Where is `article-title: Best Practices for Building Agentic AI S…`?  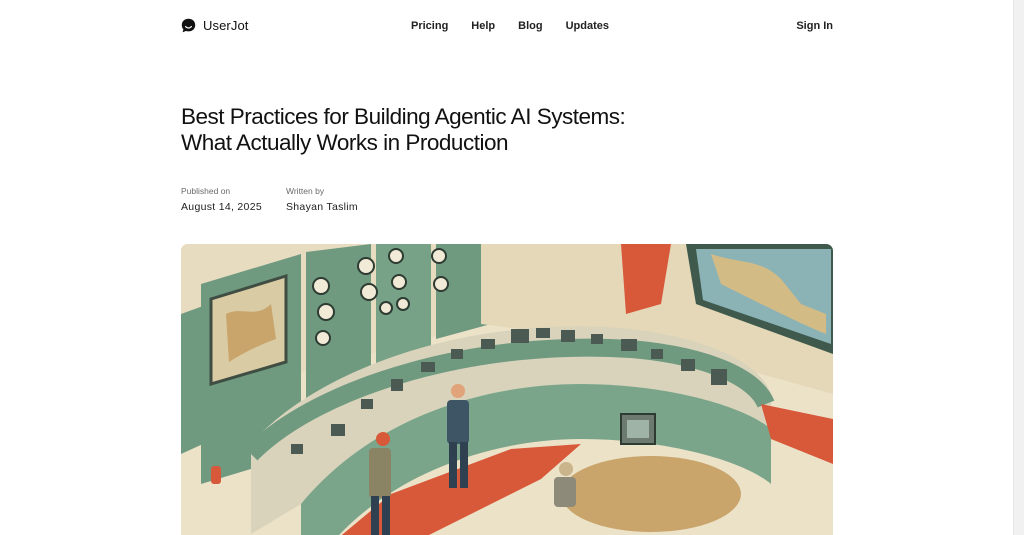 article-title: Best Practices for Building Agentic AI S… is located at coordinates (403, 129).